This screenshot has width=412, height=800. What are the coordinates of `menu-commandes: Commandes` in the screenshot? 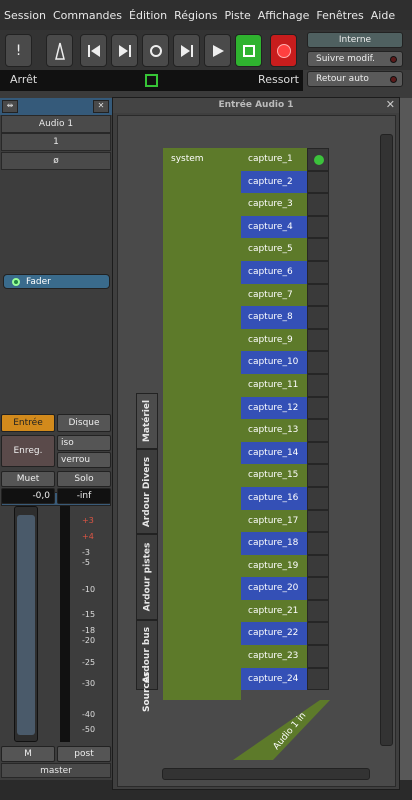 It's located at (87, 15).